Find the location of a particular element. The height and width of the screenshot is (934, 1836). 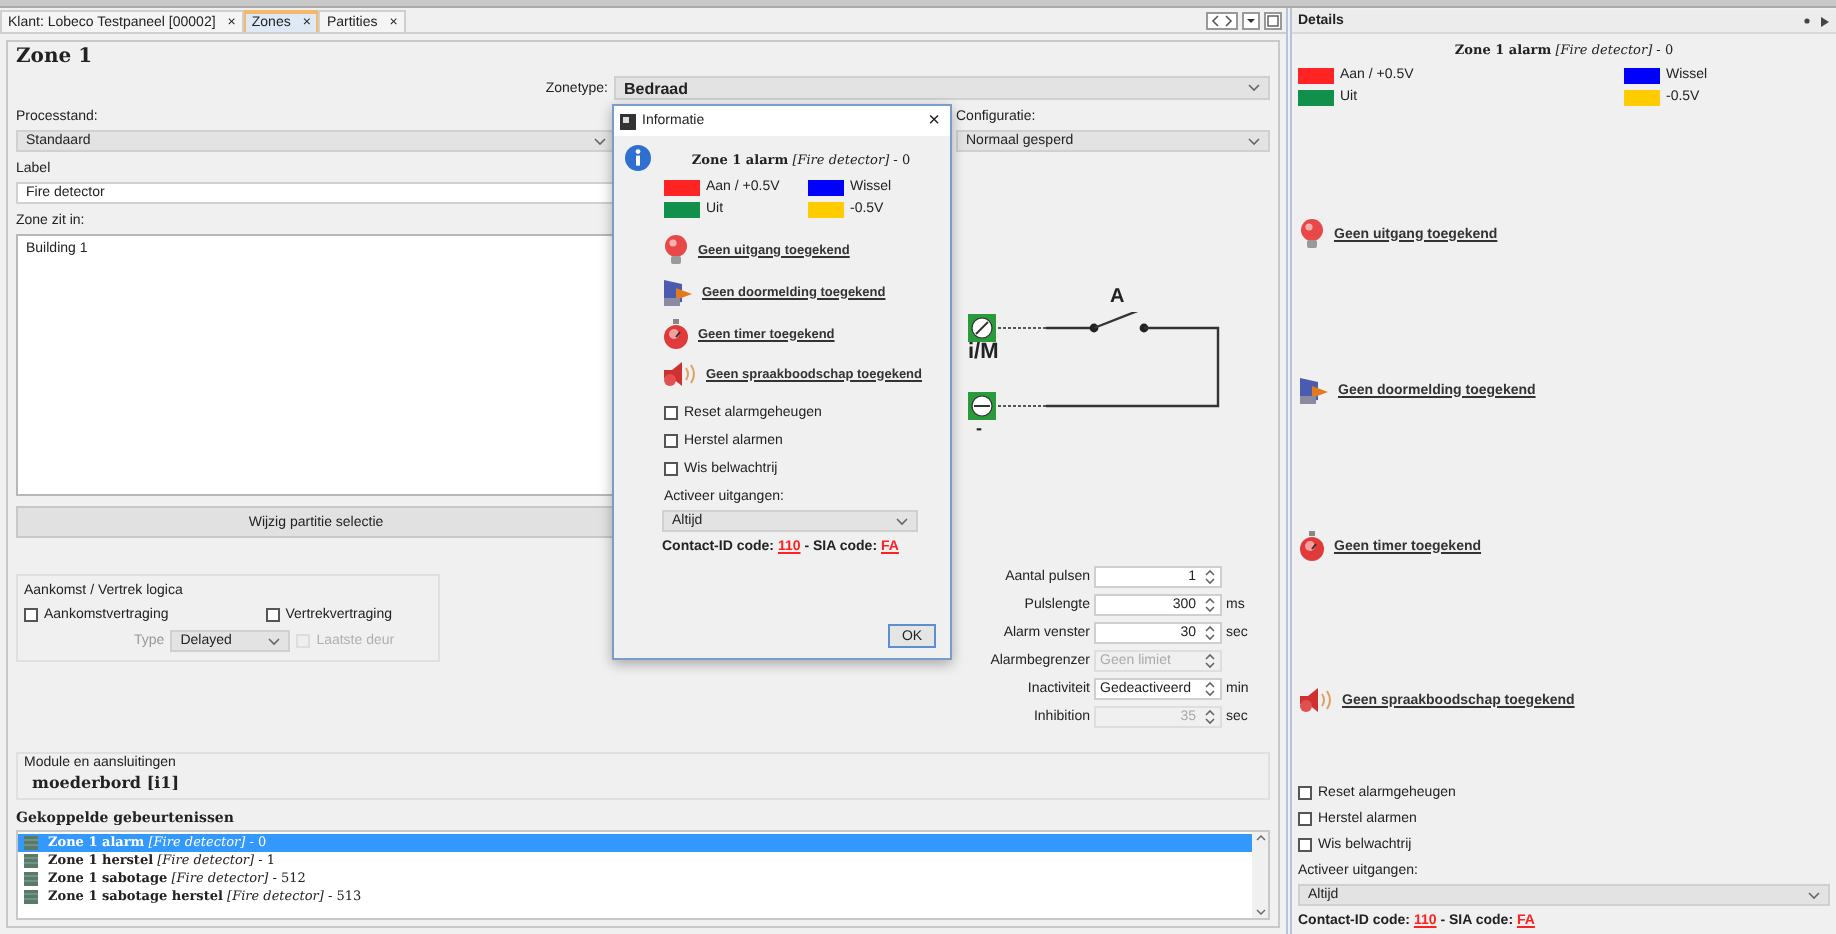

switch-label: A is located at coordinates (1117, 298).